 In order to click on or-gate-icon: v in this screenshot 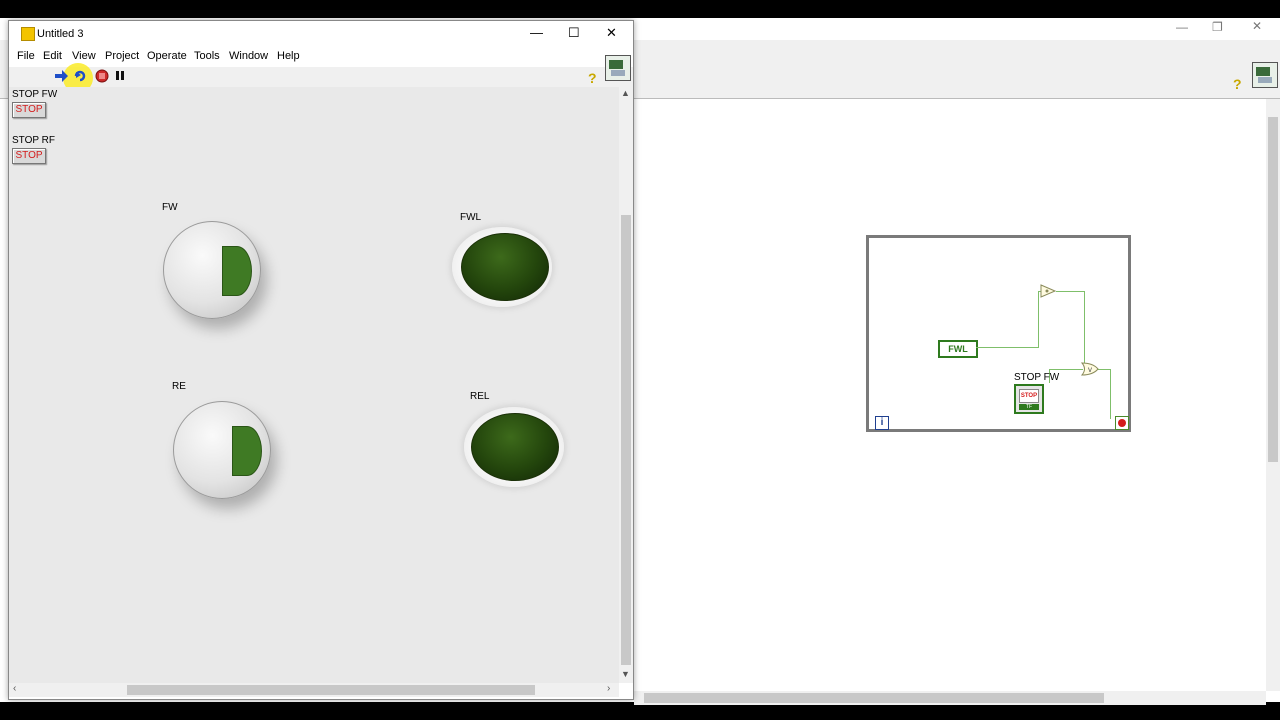, I will do `click(1090, 369)`.